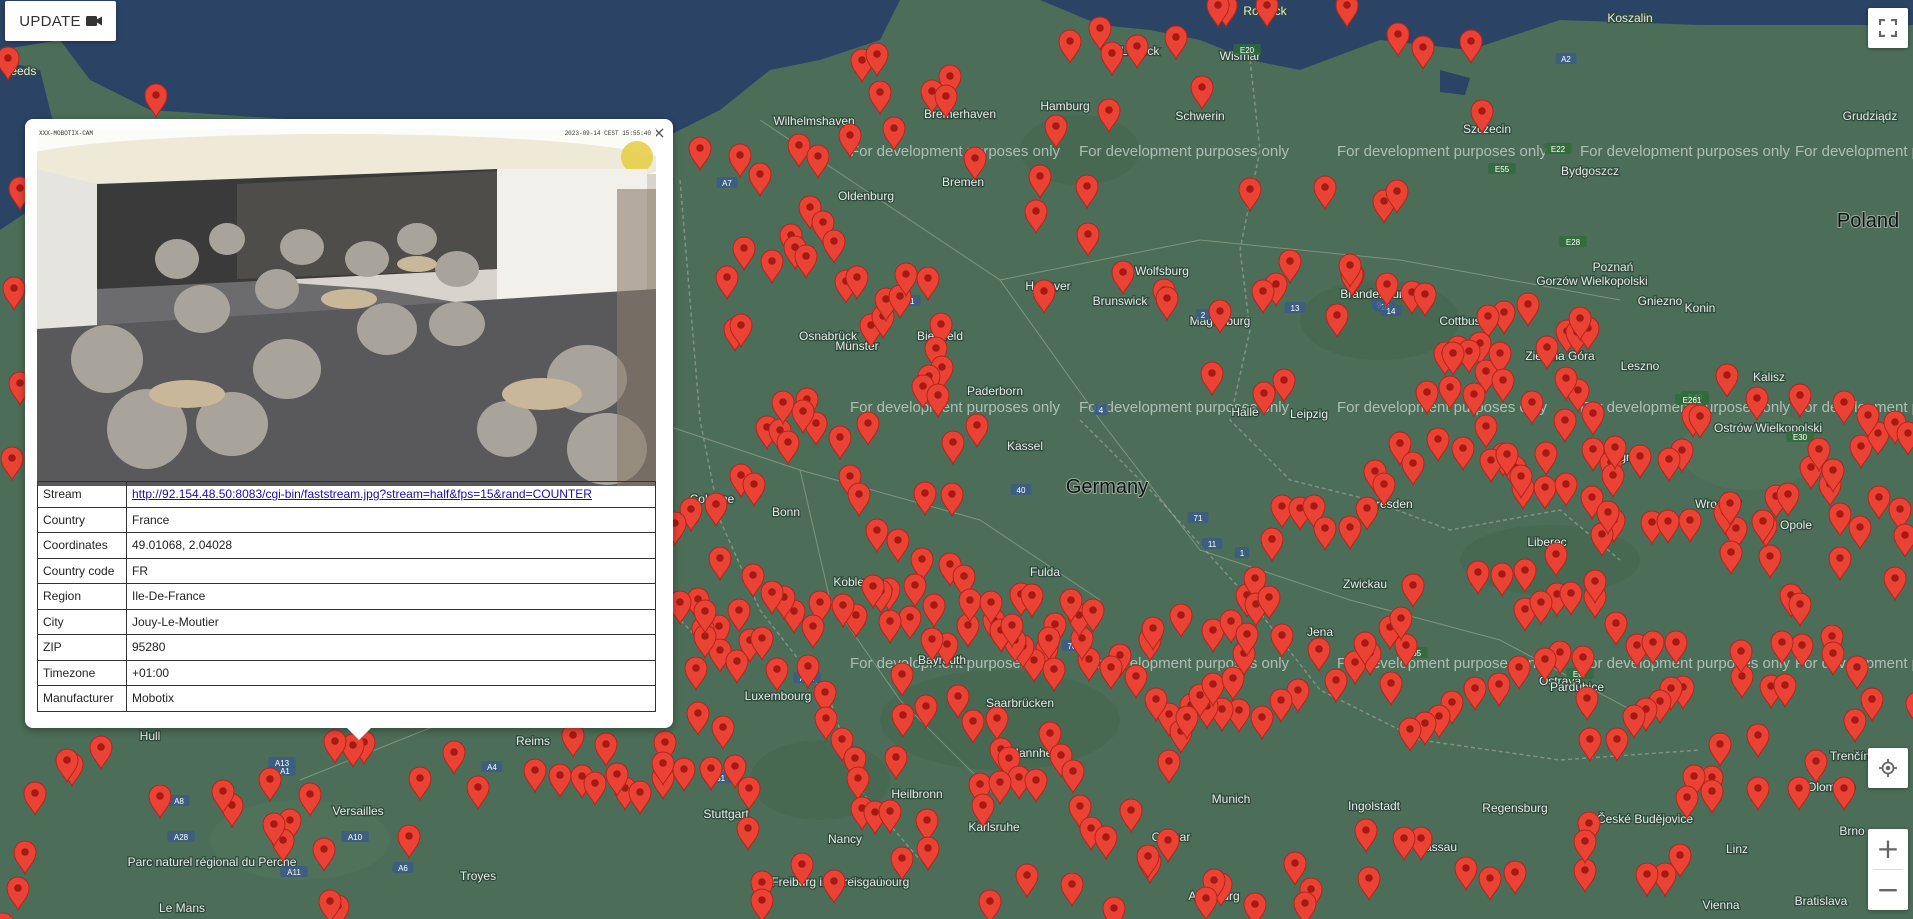 This screenshot has height=919, width=1913. What do you see at coordinates (150, 736) in the screenshot?
I see `city-label: Hull` at bounding box center [150, 736].